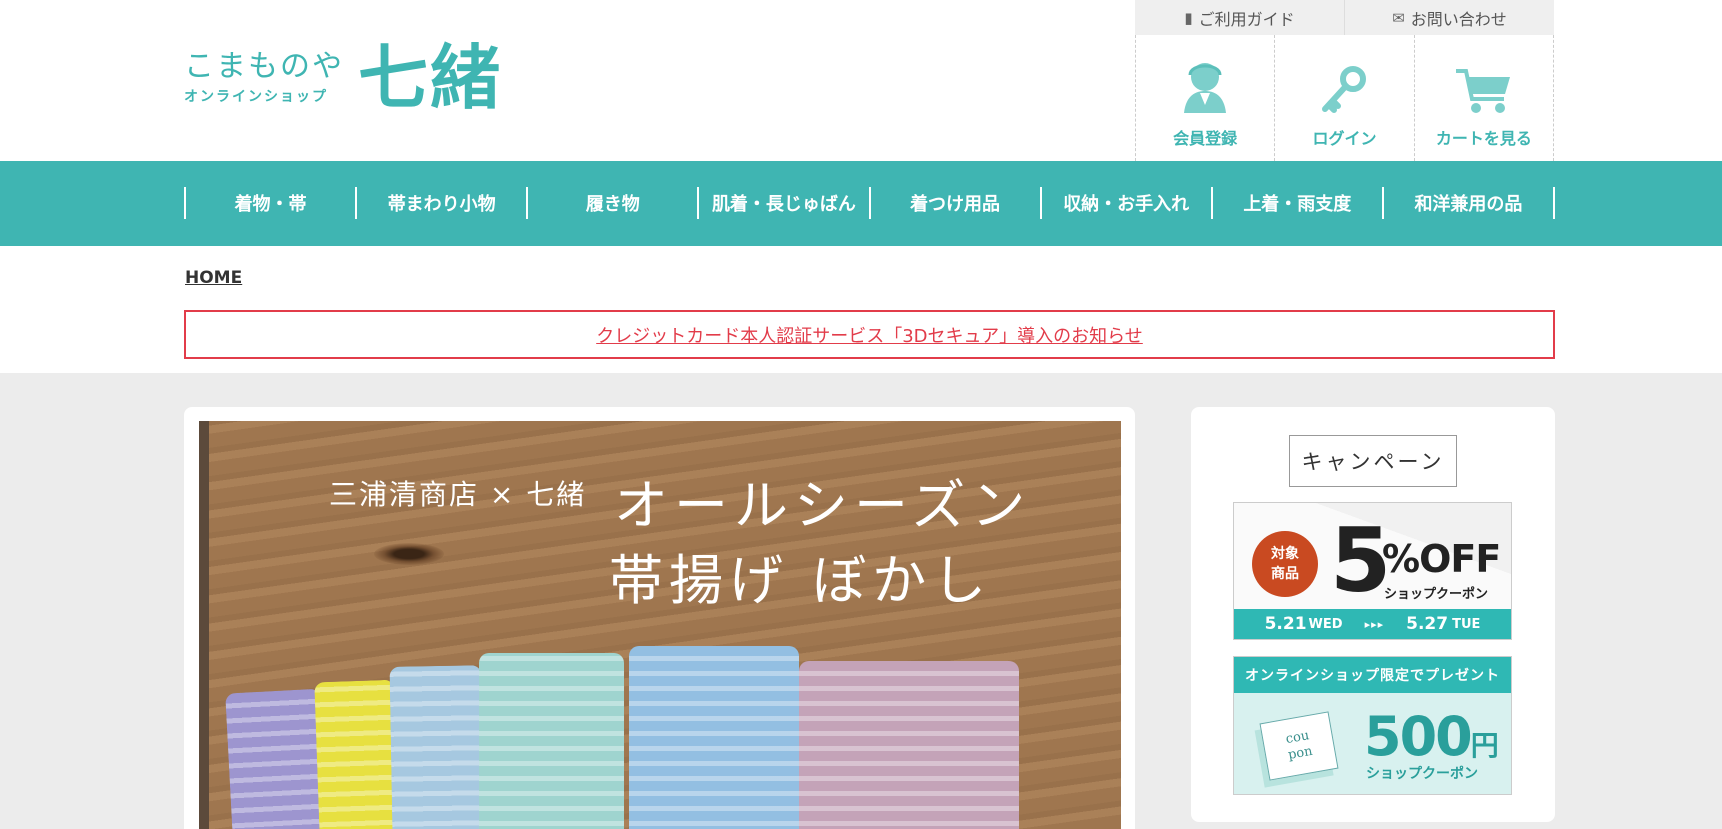 The height and width of the screenshot is (829, 1722). What do you see at coordinates (1205, 138) in the screenshot?
I see `register-label: 会員登録` at bounding box center [1205, 138].